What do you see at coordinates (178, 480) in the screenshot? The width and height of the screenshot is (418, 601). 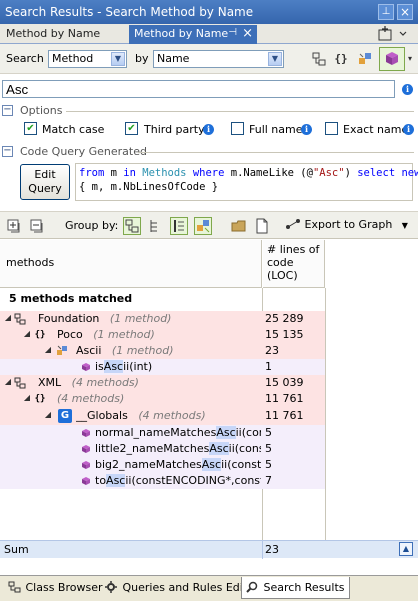 I see `row-name: toAscii(constENCODING*,constc` at bounding box center [178, 480].